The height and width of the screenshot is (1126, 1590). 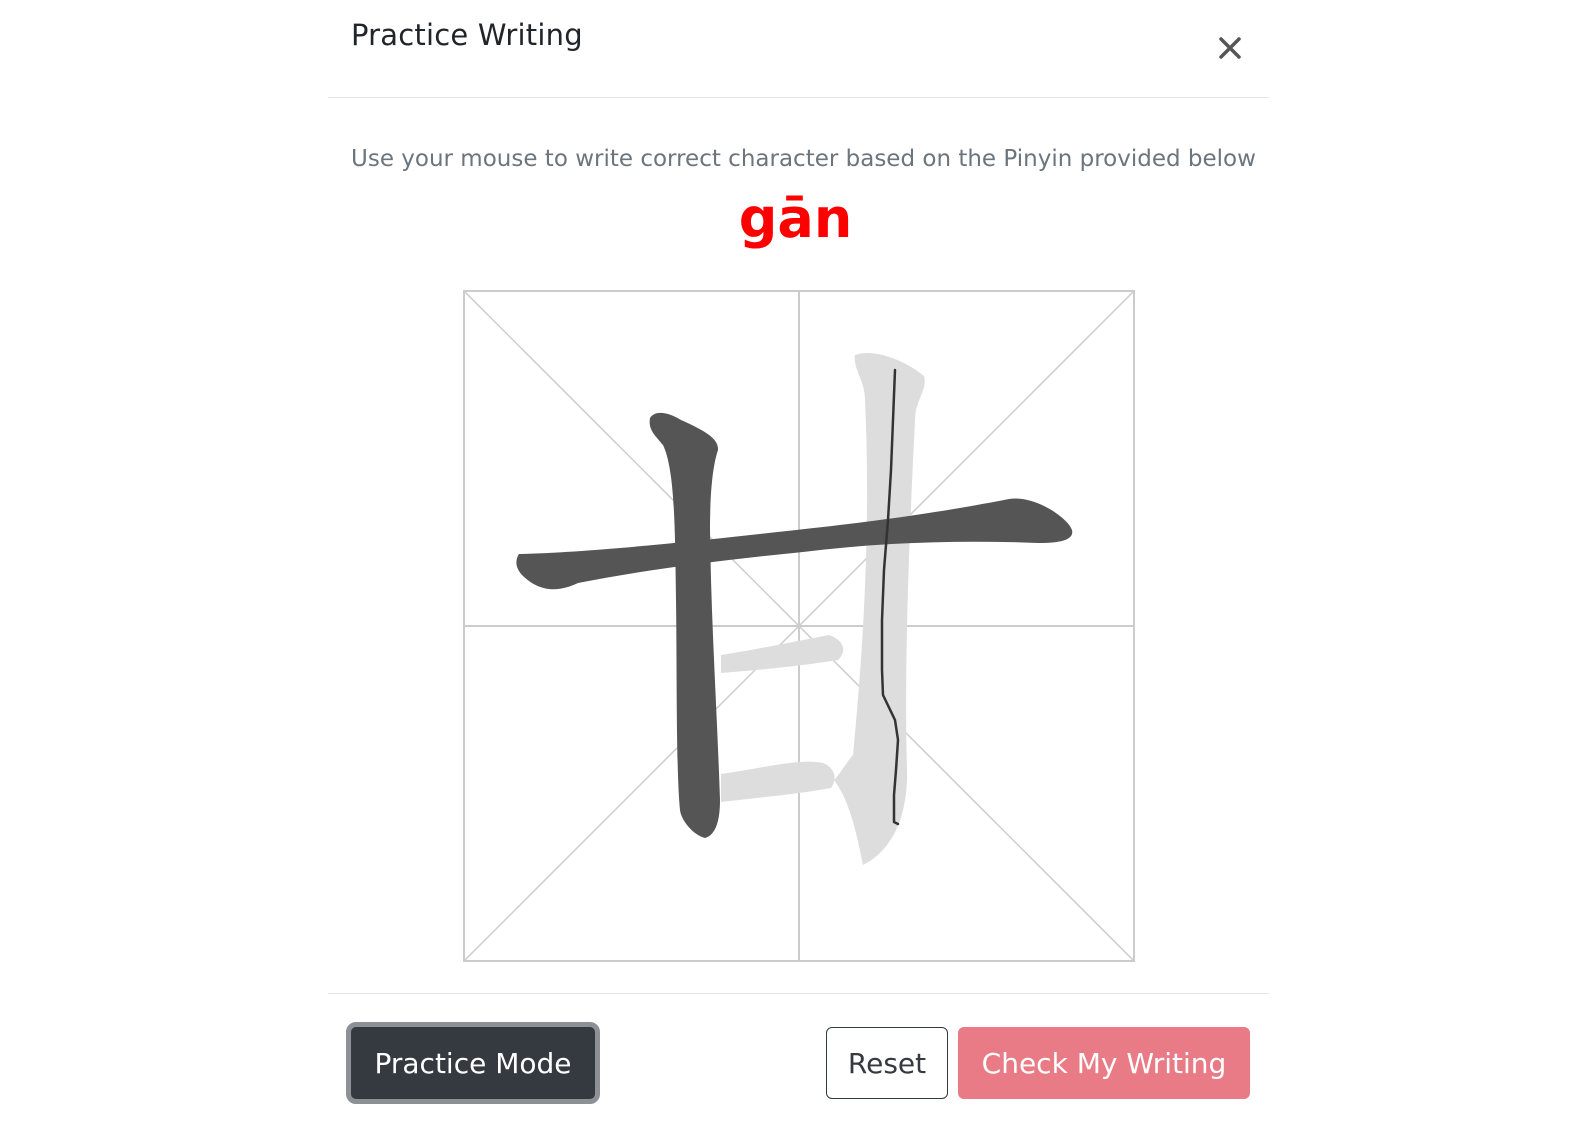 I want to click on pinyin-prompt: gān, so click(x=795, y=218).